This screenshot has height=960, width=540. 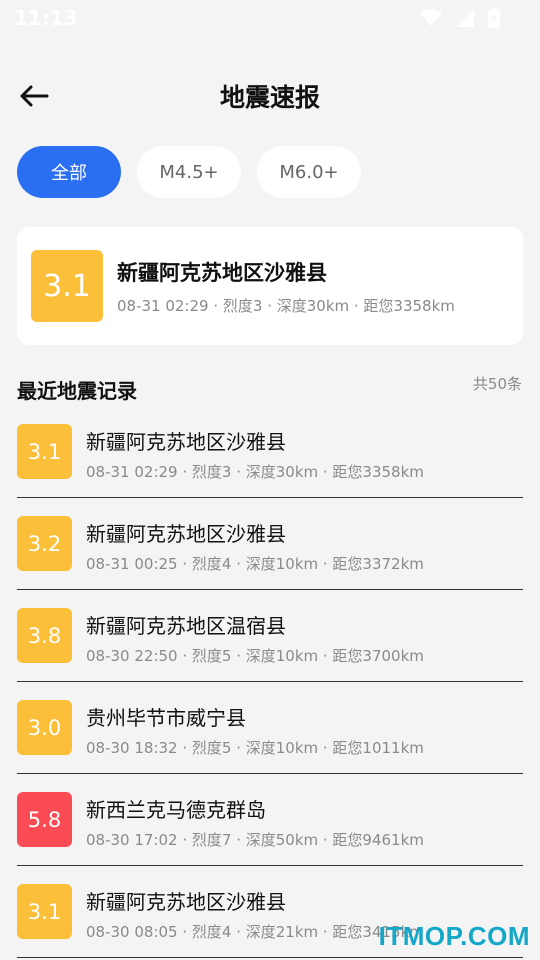 I want to click on record-count: 共50条, so click(x=497, y=384).